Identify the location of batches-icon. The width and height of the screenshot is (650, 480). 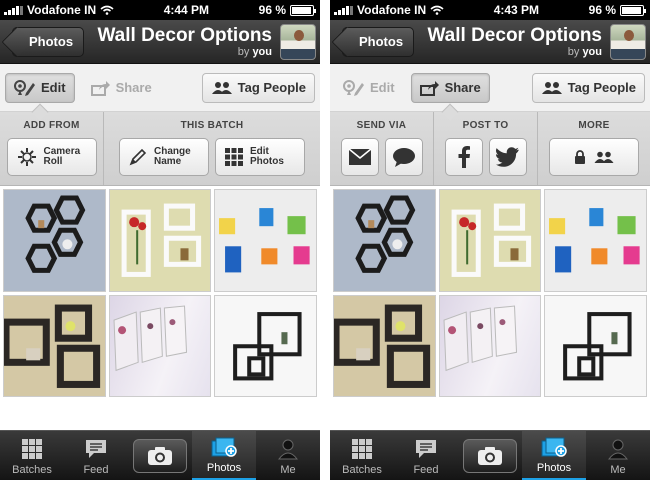
(362, 449).